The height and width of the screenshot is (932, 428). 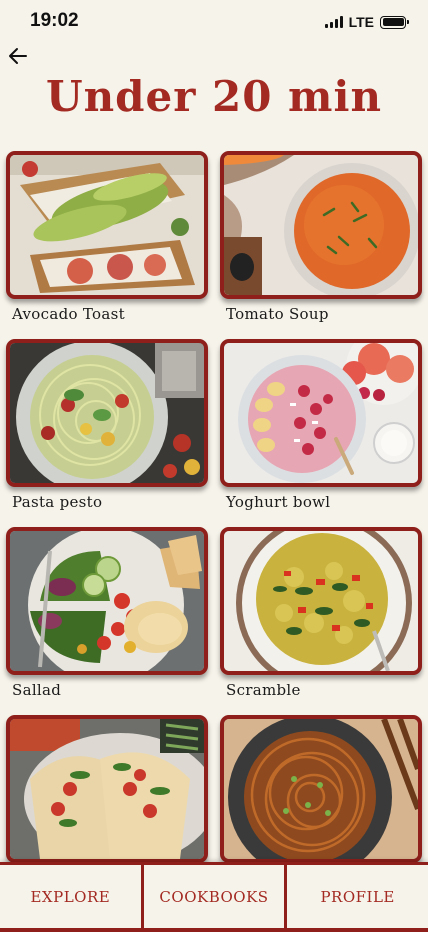 What do you see at coordinates (361, 22) in the screenshot?
I see `network-type: LTE` at bounding box center [361, 22].